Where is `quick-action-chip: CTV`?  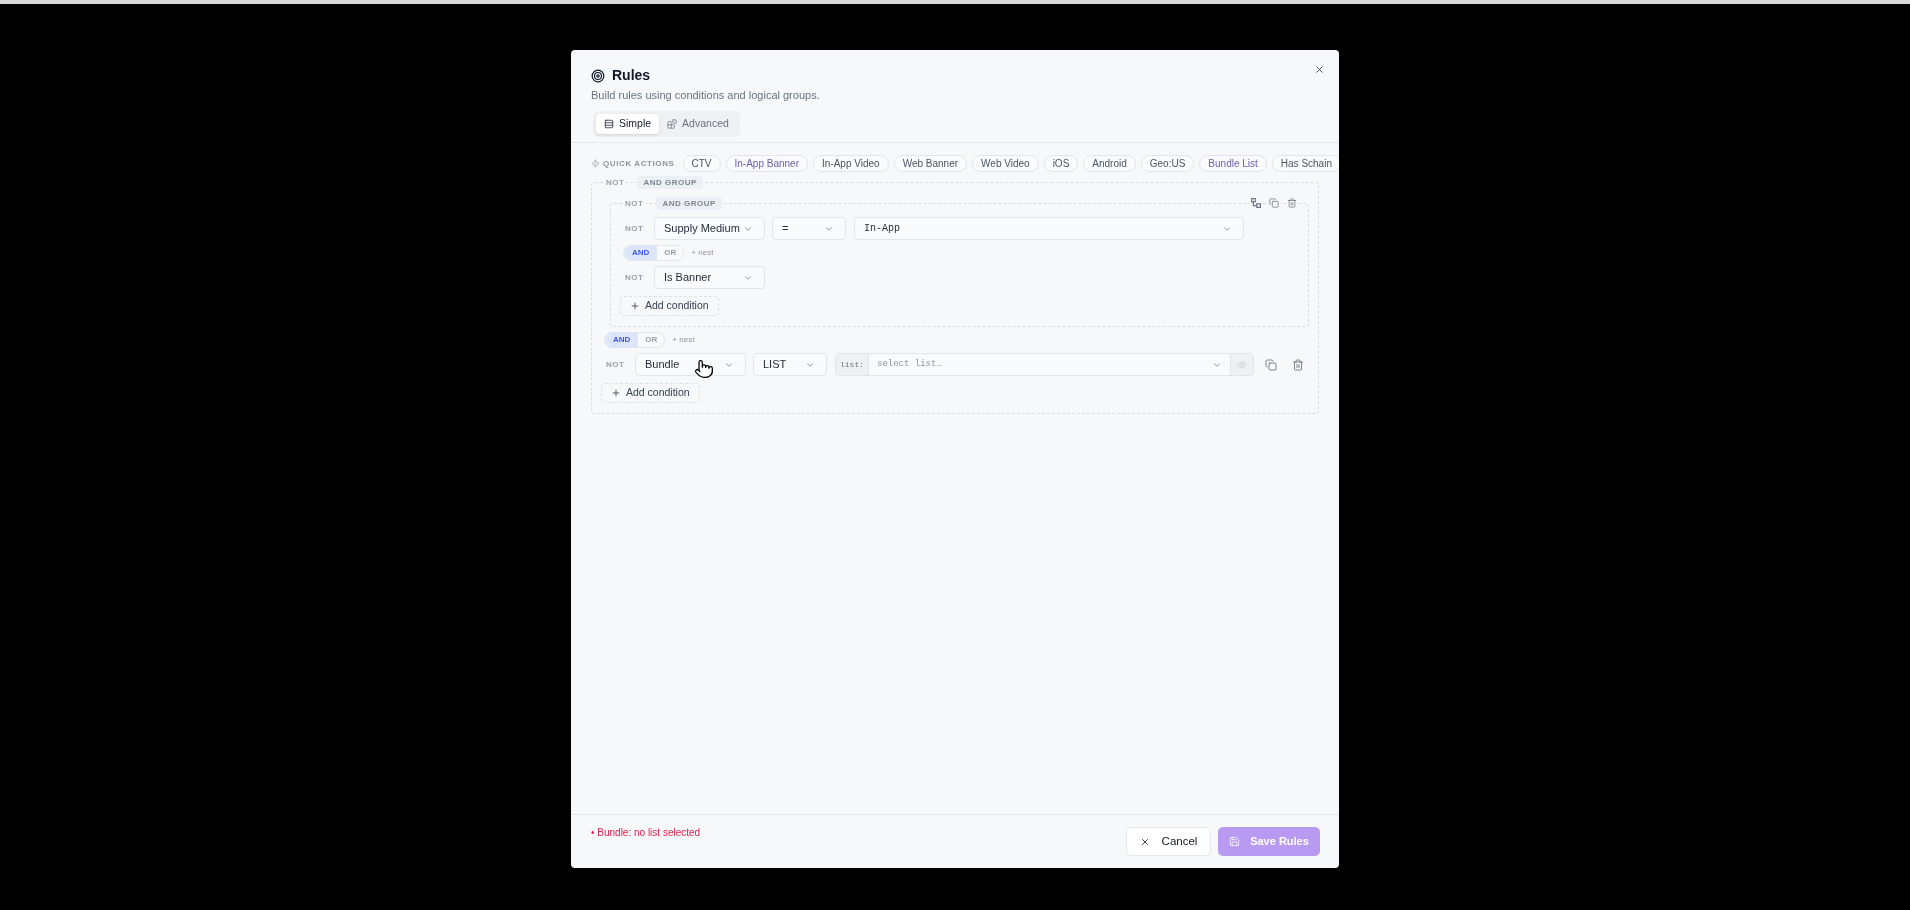
quick-action-chip: CTV is located at coordinates (701, 163).